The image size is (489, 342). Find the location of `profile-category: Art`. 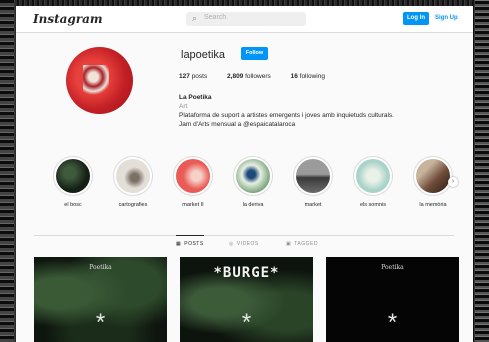

profile-category: Art is located at coordinates (183, 106).